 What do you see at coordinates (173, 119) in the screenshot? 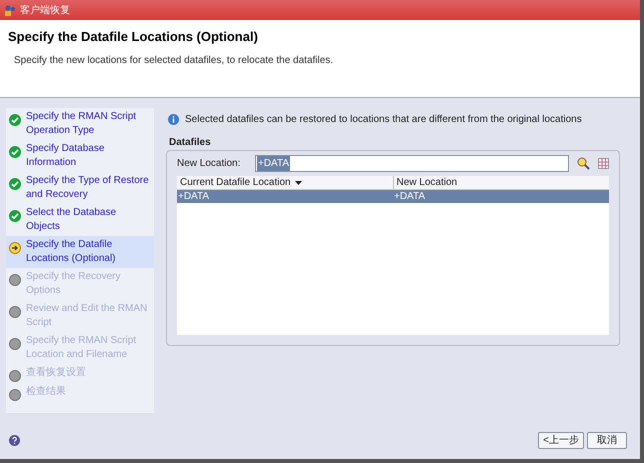
I see `info-icon` at bounding box center [173, 119].